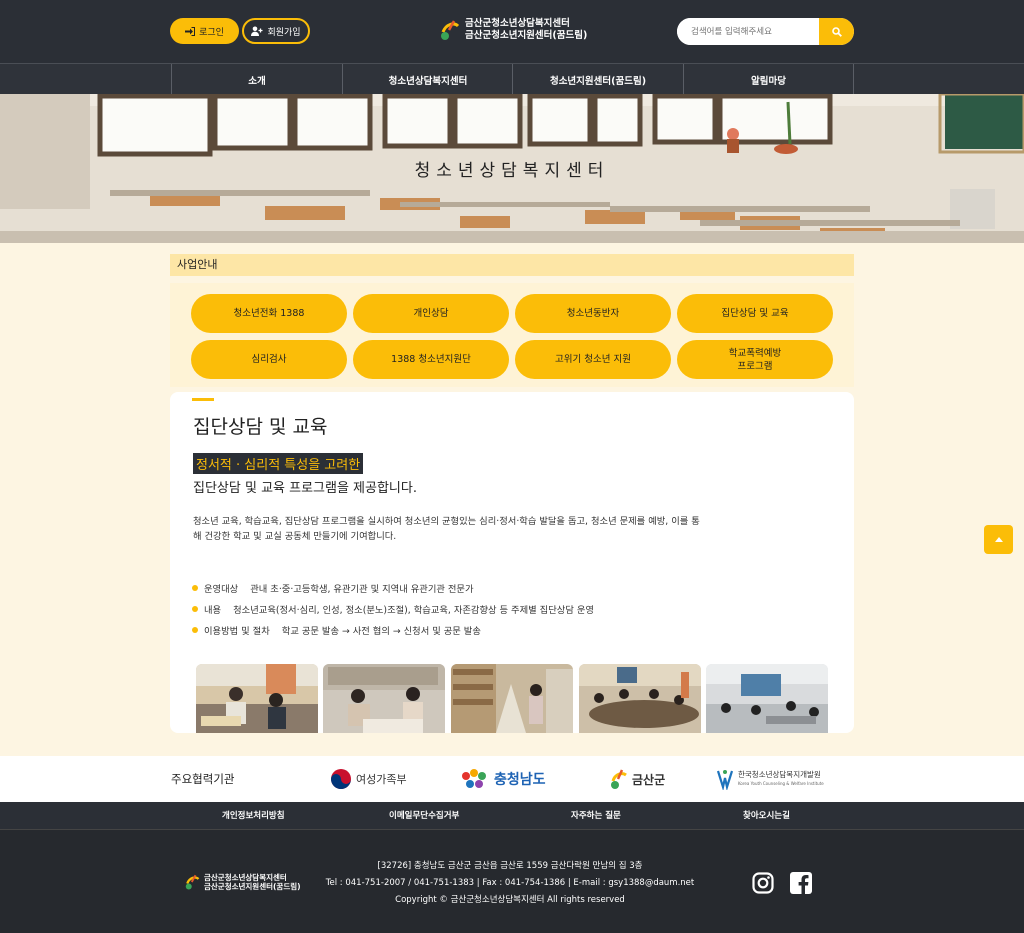  Describe the element at coordinates (619, 779) in the screenshot. I see `geumsan-emblem-icon` at that location.